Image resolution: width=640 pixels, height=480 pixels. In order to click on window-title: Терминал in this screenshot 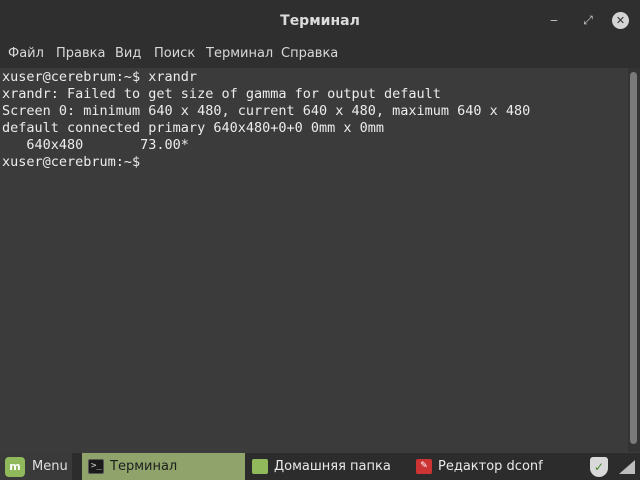, I will do `click(320, 21)`.